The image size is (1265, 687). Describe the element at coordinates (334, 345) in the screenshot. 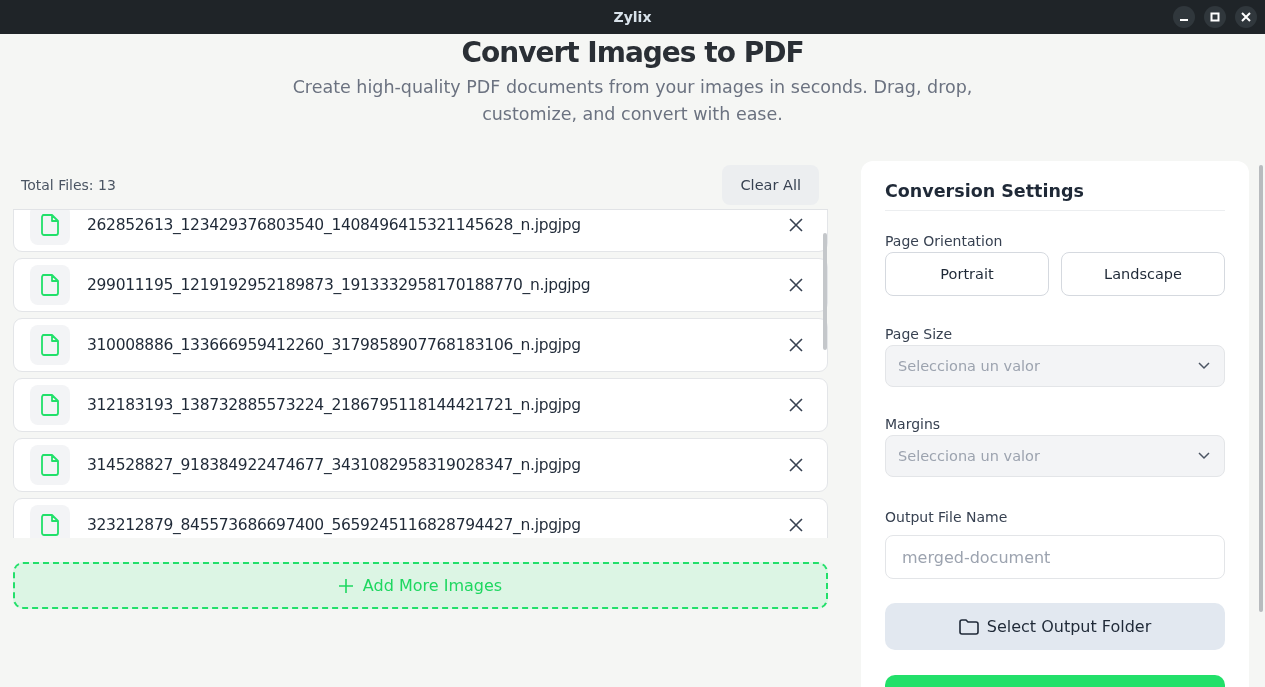

I see `file-name: 310008886_133666959412260_3179858907768183106_n.jpgjpg` at that location.